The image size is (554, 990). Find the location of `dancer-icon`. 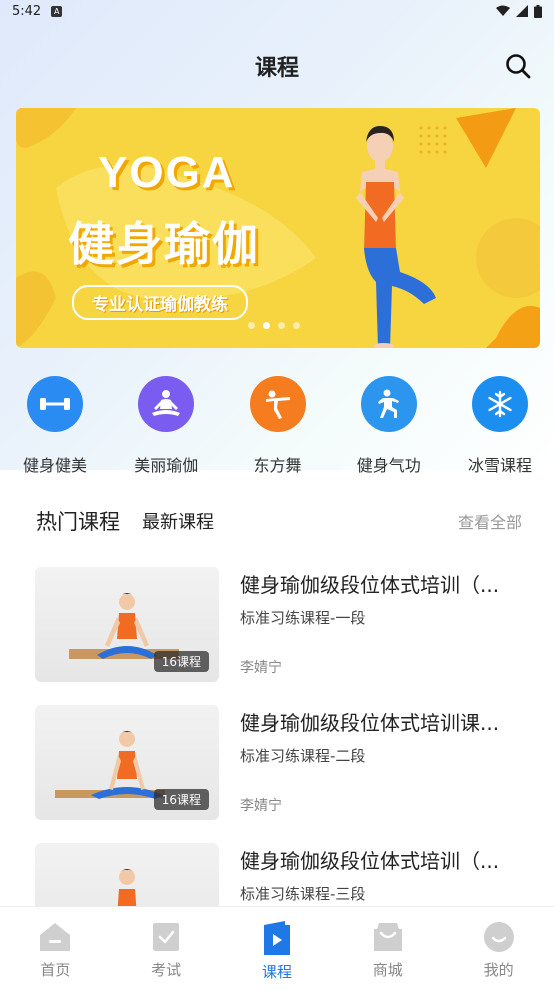

dancer-icon is located at coordinates (277, 404).